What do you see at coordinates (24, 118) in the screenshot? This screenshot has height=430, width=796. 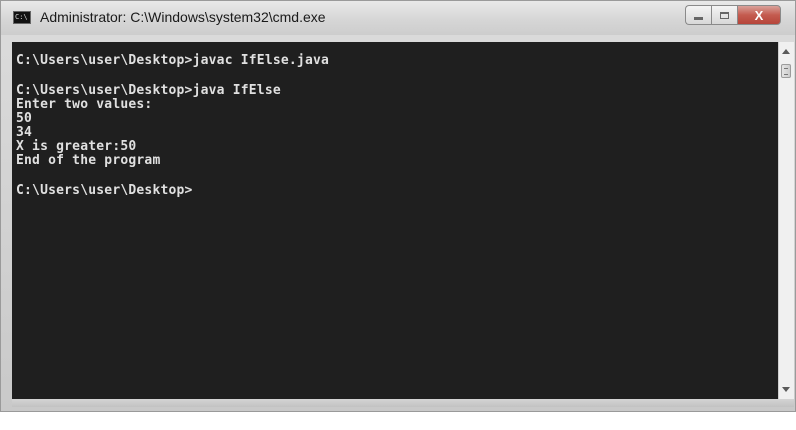 I see `console-line: 50` at bounding box center [24, 118].